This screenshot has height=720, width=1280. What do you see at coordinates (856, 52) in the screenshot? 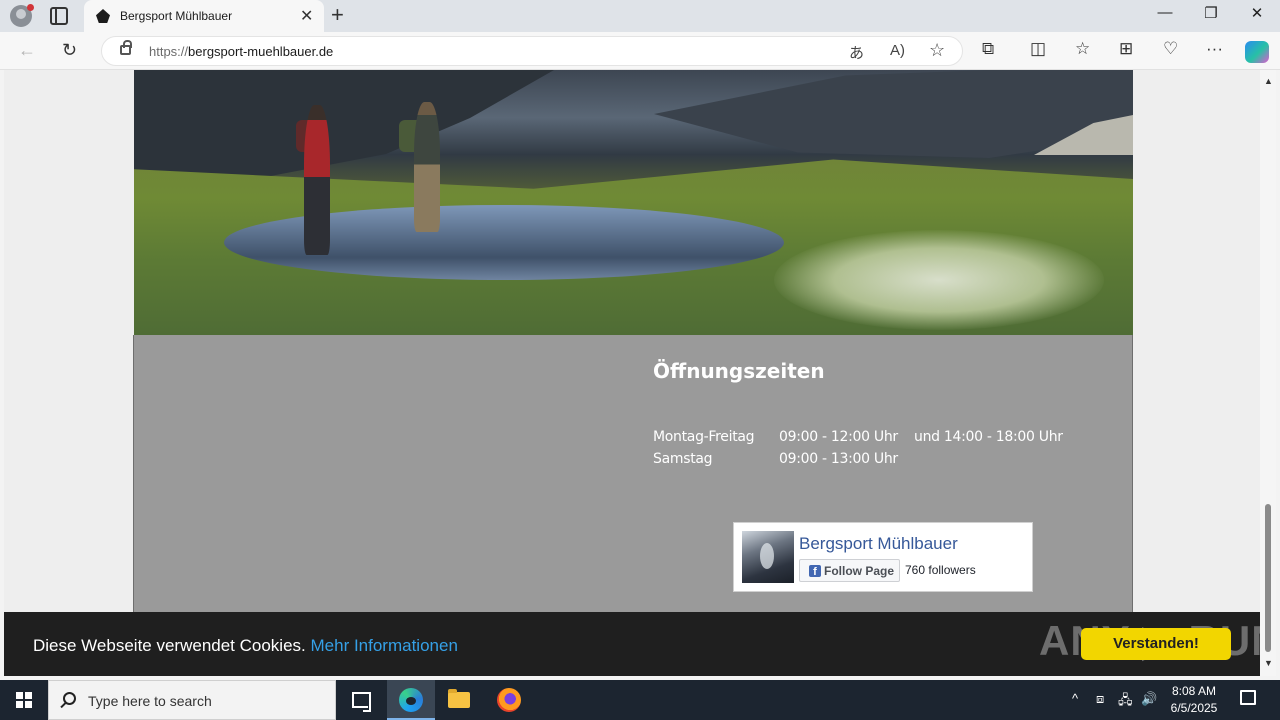
I see `translate-icon: あ` at bounding box center [856, 52].